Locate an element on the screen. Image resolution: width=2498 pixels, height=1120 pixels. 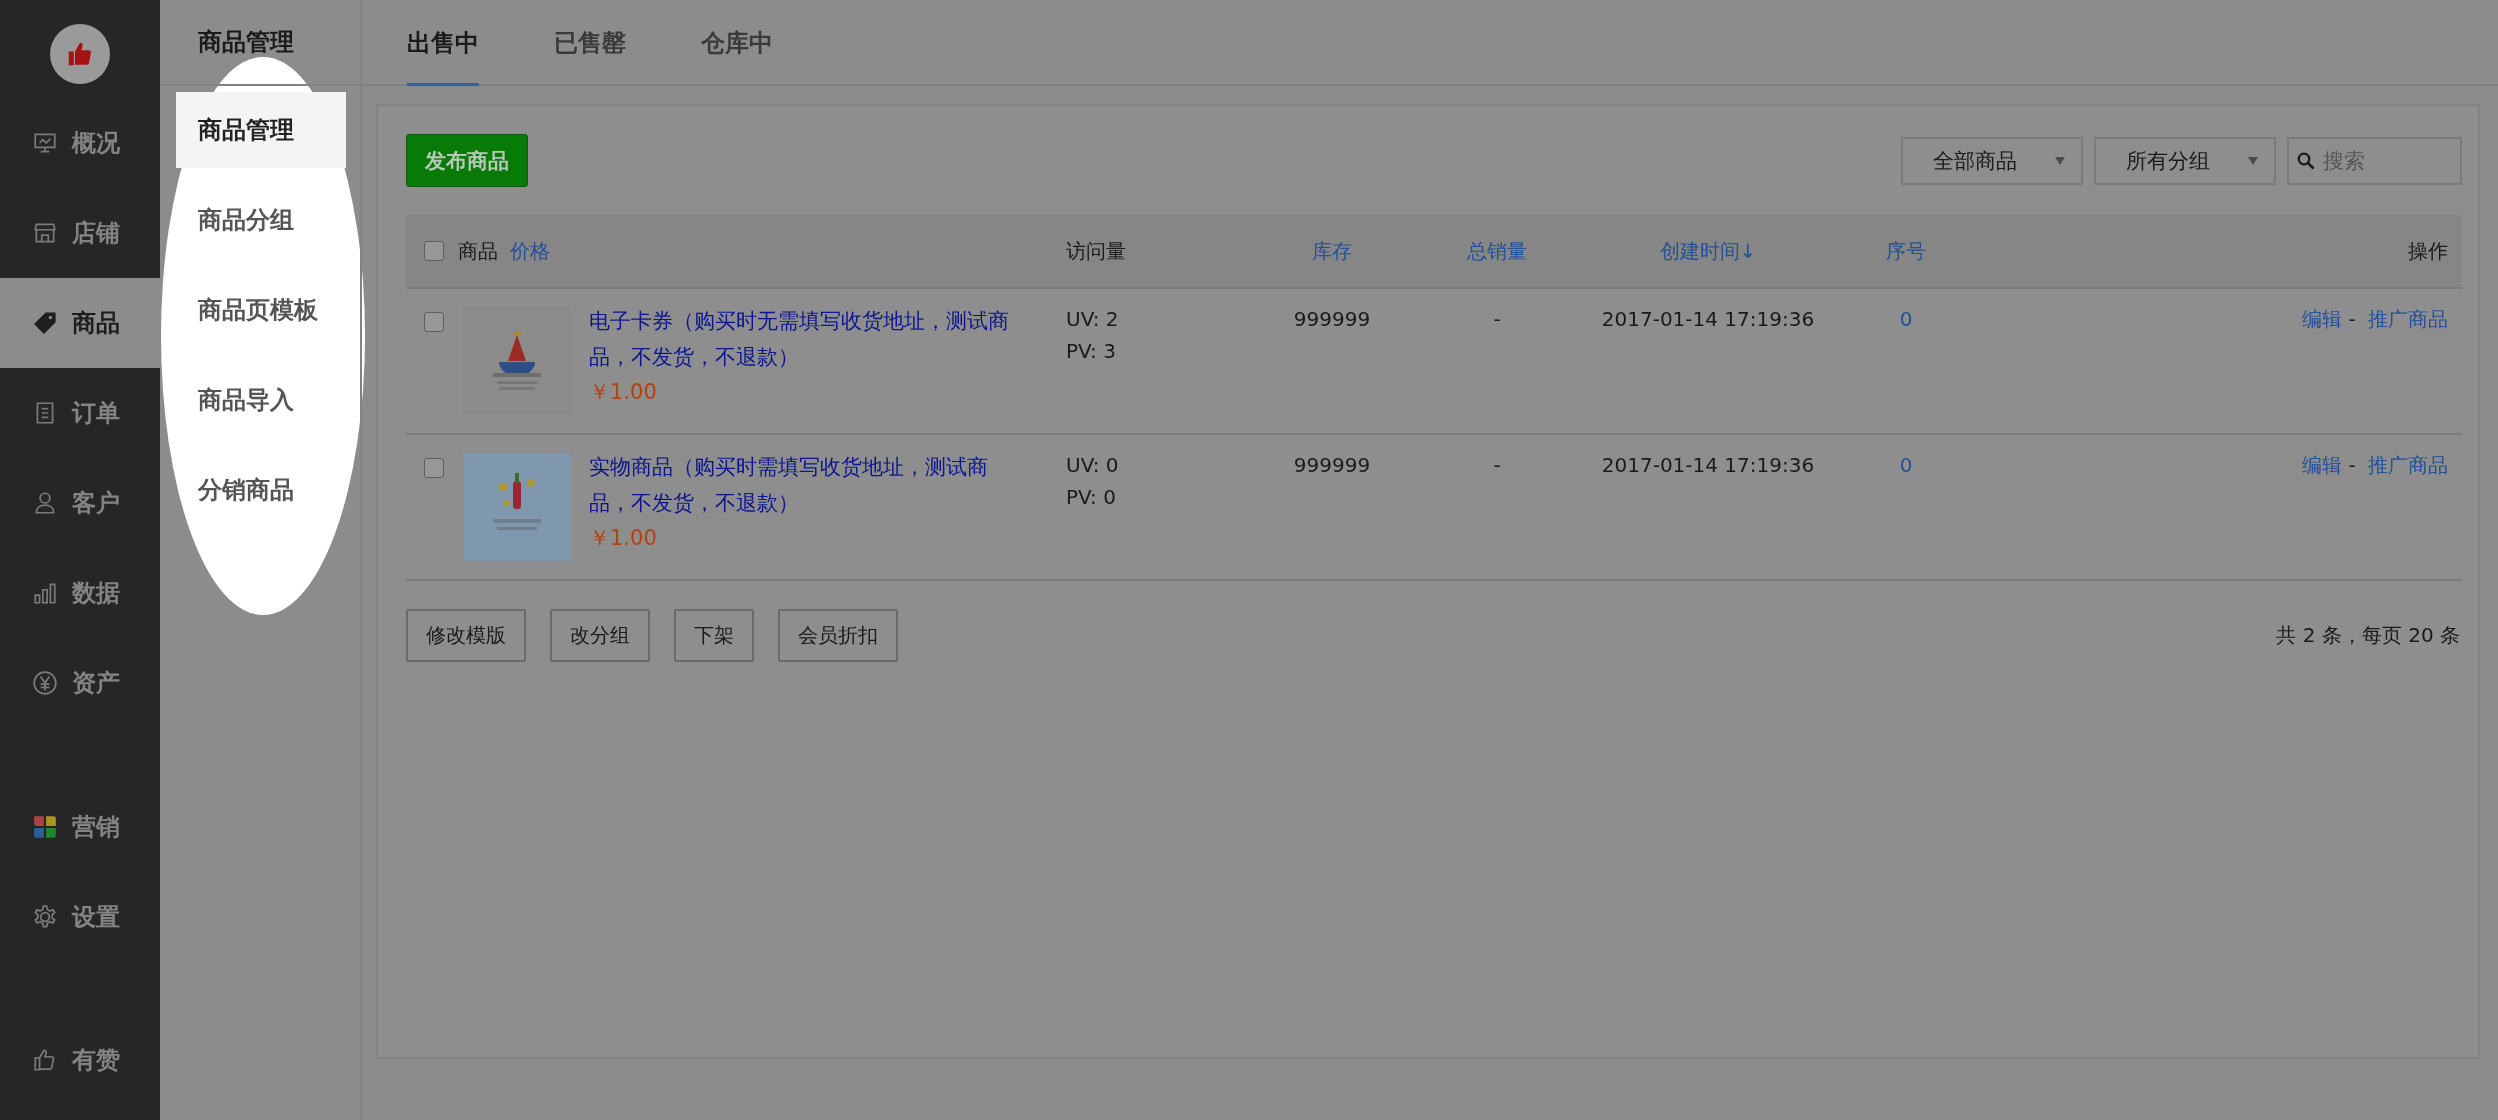
column-header: 访问量 is located at coordinates (1096, 250).